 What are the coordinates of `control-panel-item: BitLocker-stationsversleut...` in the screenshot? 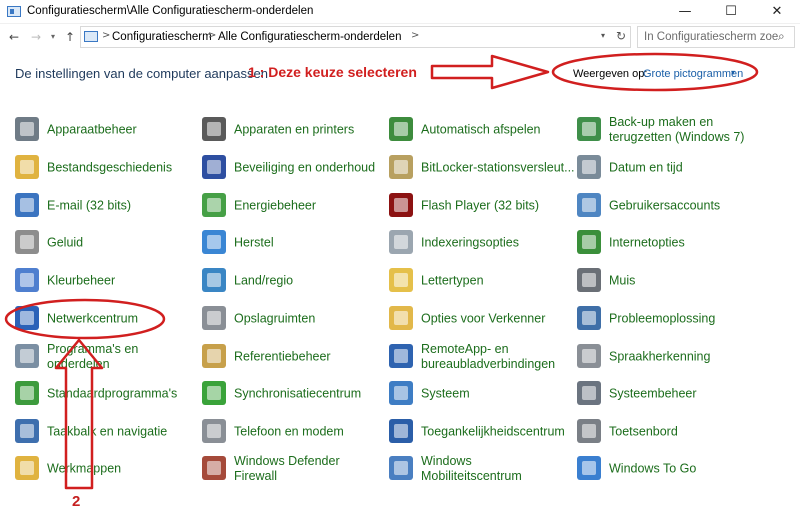 It's located at (482, 168).